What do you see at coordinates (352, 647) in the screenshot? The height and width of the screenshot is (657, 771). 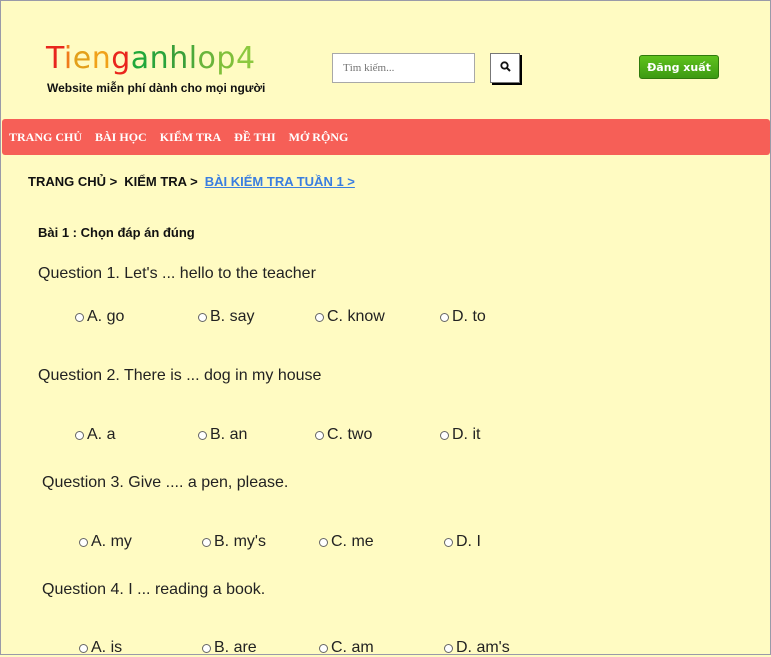 I see `option-label: C. am` at bounding box center [352, 647].